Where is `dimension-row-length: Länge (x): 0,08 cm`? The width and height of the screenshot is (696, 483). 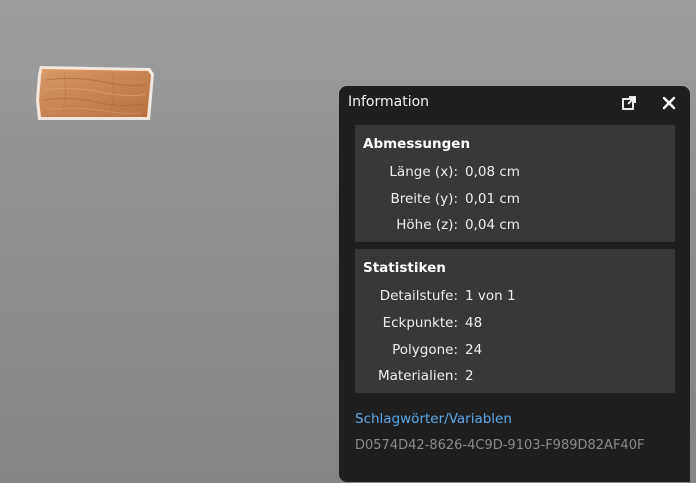 dimension-row-length: Länge (x): 0,08 cm is located at coordinates (515, 174).